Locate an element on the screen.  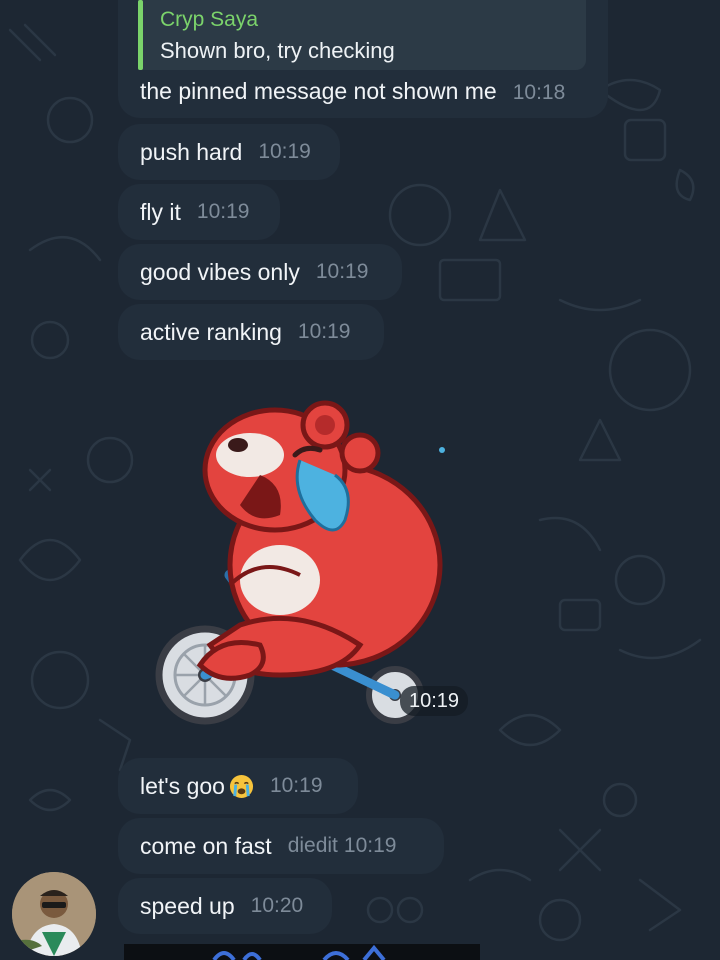
message-text: speed up is located at coordinates (187, 905).